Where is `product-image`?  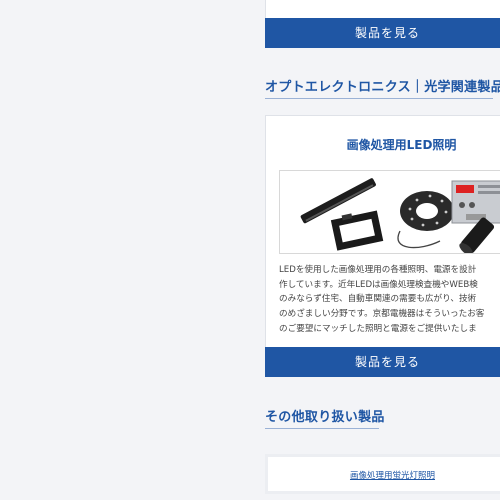 product-image is located at coordinates (389, 212).